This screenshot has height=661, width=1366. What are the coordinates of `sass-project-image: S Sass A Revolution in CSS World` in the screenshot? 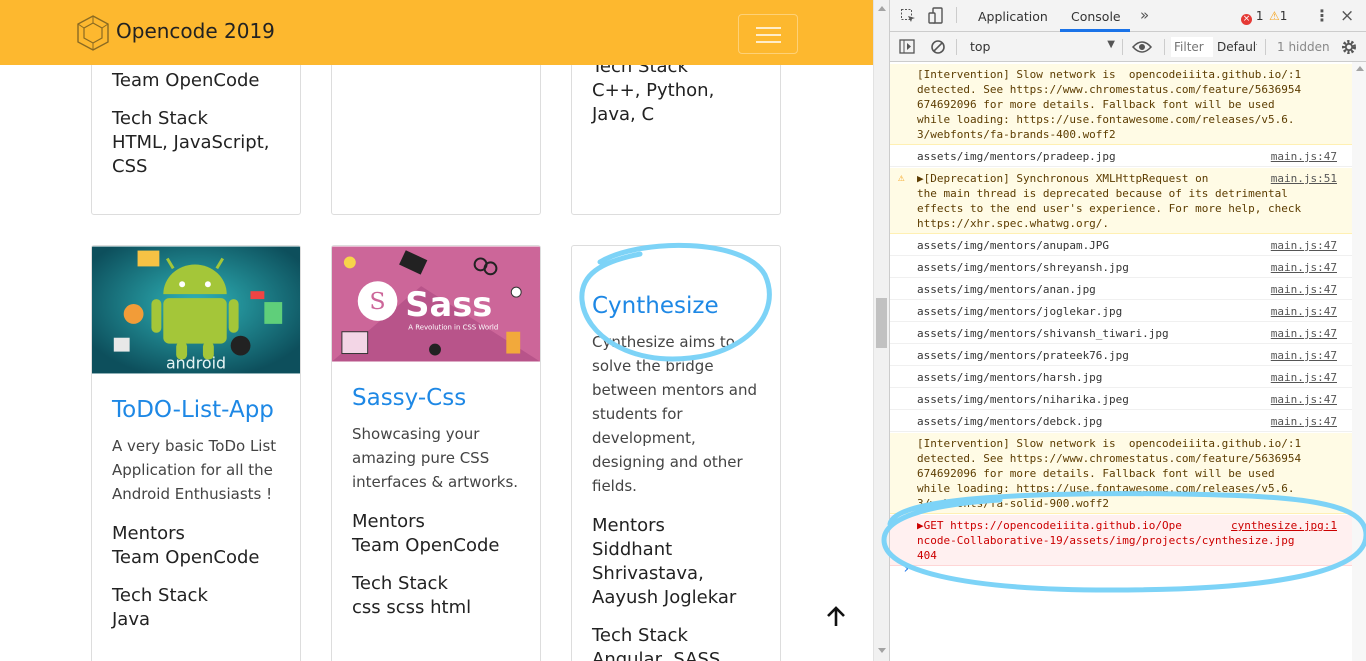 It's located at (436, 304).